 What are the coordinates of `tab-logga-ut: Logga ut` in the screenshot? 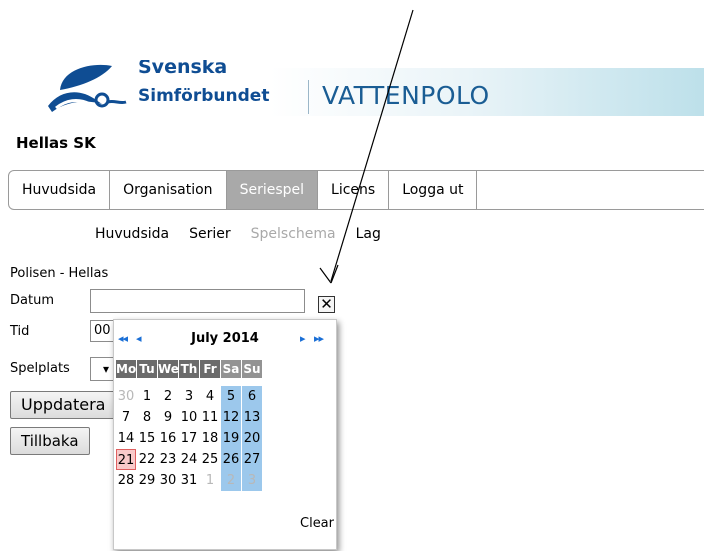 It's located at (433, 190).